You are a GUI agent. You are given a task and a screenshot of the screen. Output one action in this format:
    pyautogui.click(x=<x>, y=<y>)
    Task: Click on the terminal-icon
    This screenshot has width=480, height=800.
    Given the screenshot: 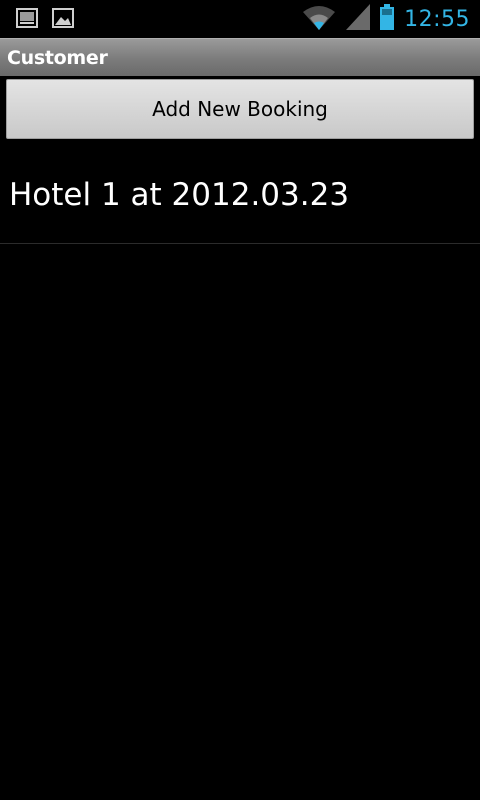 What is the action you would take?
    pyautogui.click(x=27, y=20)
    